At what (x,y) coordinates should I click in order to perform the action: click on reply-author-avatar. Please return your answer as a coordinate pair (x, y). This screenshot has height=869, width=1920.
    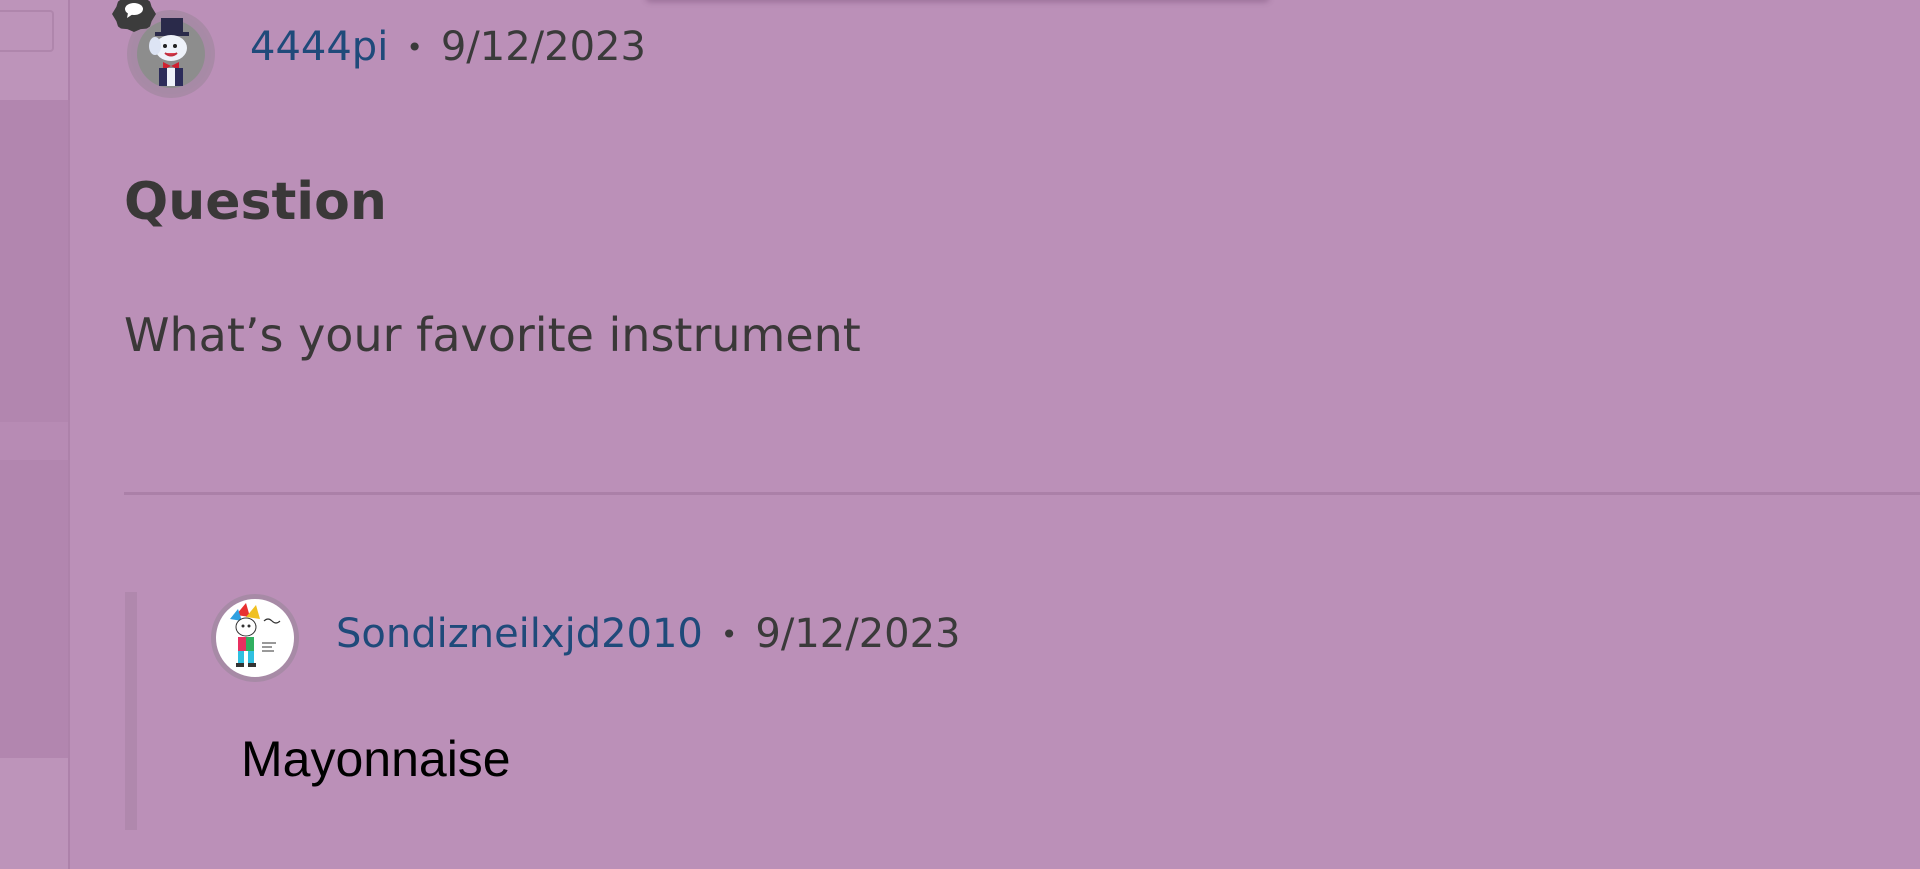
    Looking at the image, I should click on (255, 638).